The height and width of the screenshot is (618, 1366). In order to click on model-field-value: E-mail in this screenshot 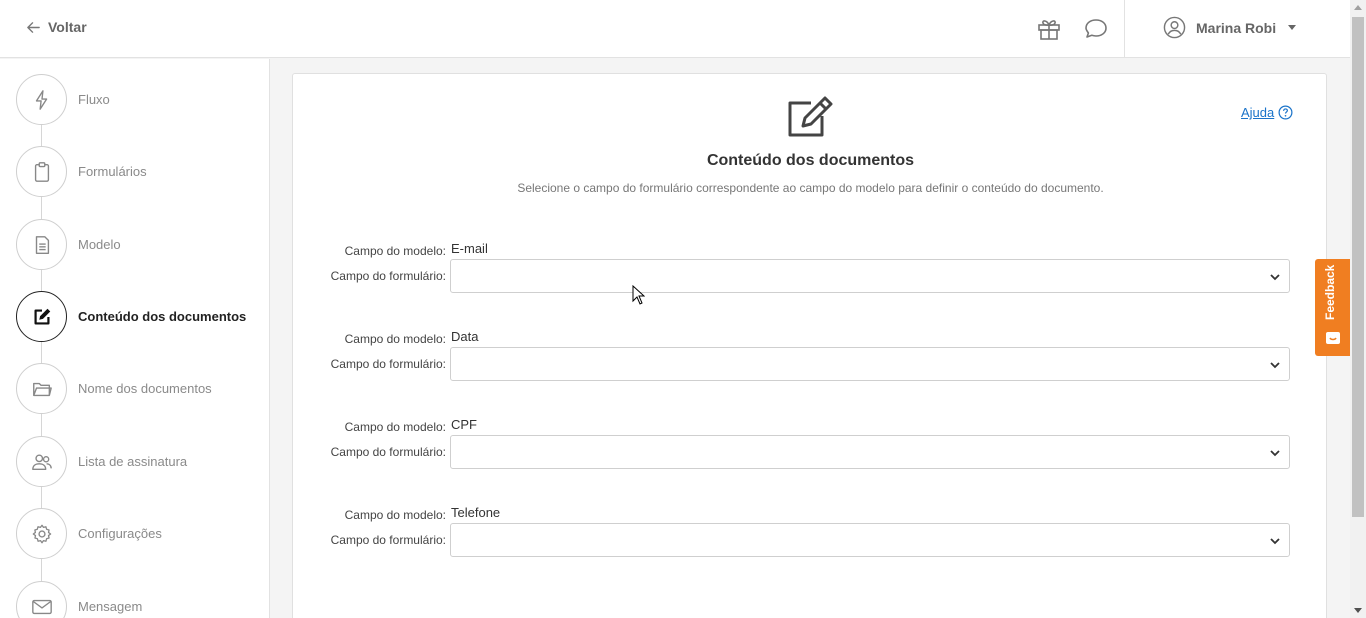, I will do `click(469, 248)`.